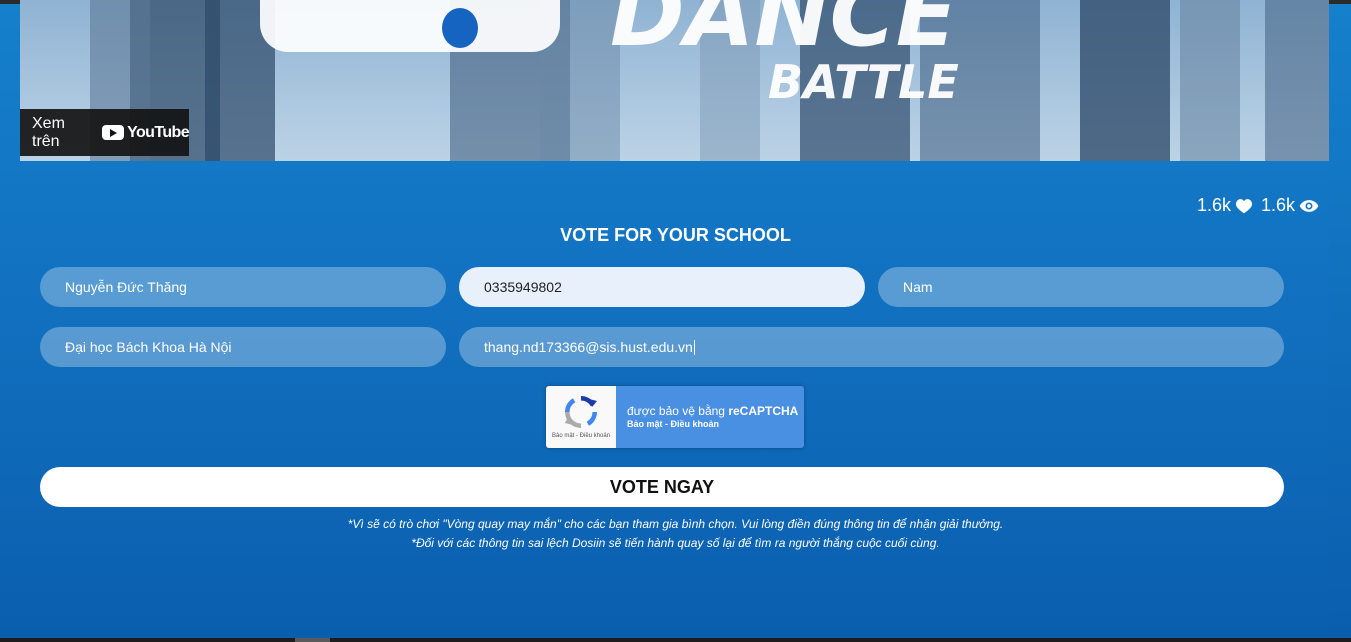 The width and height of the screenshot is (1351, 642). What do you see at coordinates (1213, 205) in the screenshot?
I see `likes-count: 1.6k` at bounding box center [1213, 205].